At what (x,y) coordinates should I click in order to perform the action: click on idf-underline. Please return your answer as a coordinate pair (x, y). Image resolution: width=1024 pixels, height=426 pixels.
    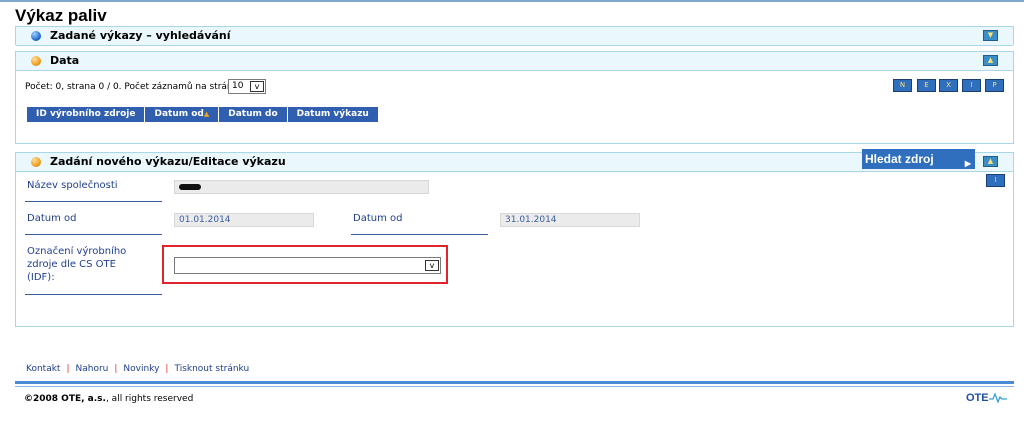
    Looking at the image, I should click on (93, 294).